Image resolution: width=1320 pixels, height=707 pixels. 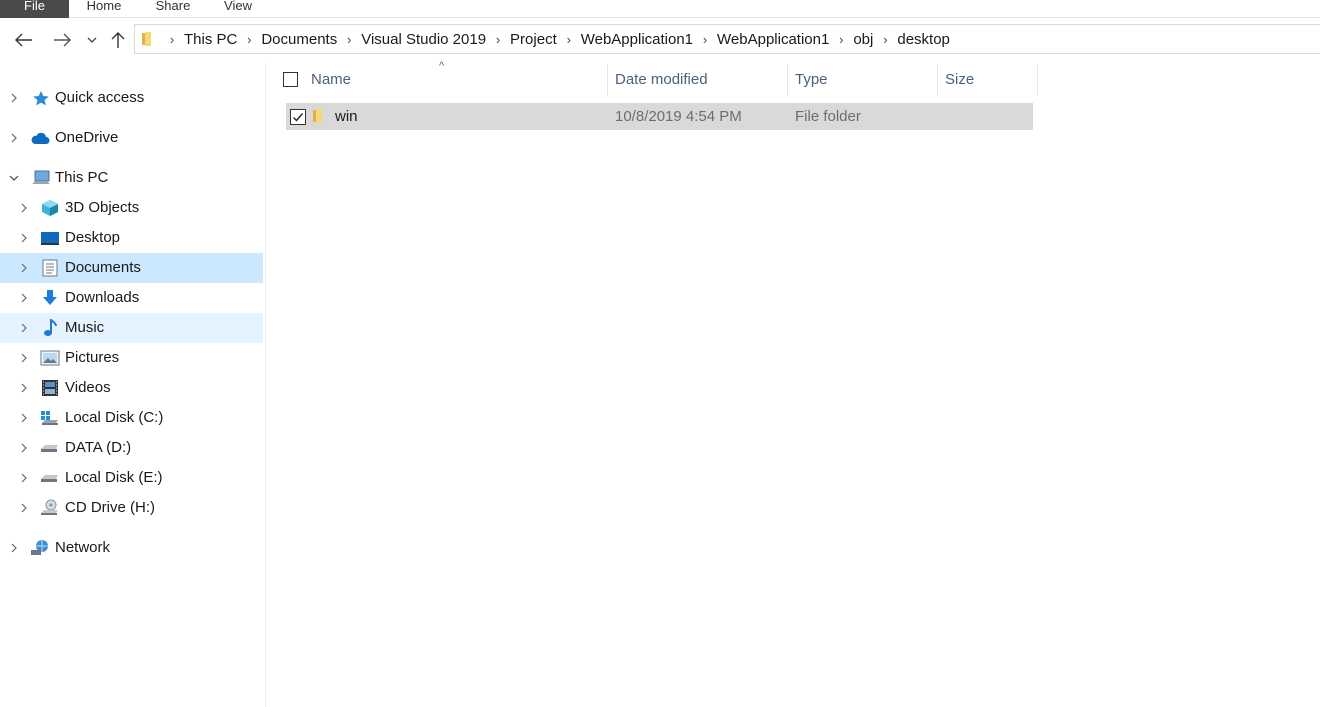 I want to click on back-button, so click(x=24, y=40).